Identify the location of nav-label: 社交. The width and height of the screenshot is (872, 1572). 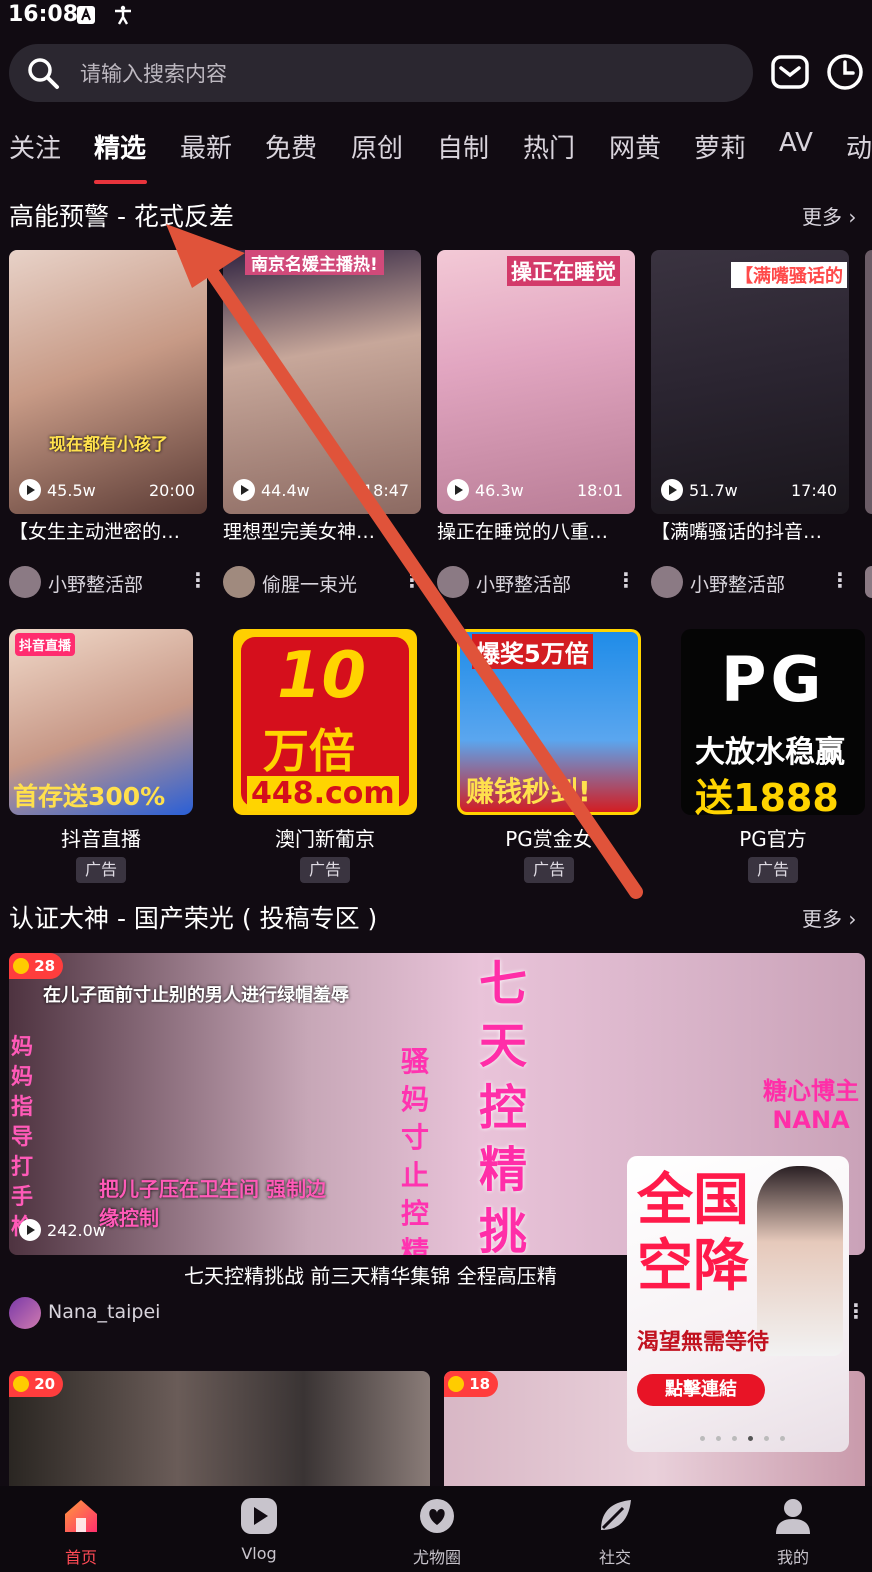
(614, 1557).